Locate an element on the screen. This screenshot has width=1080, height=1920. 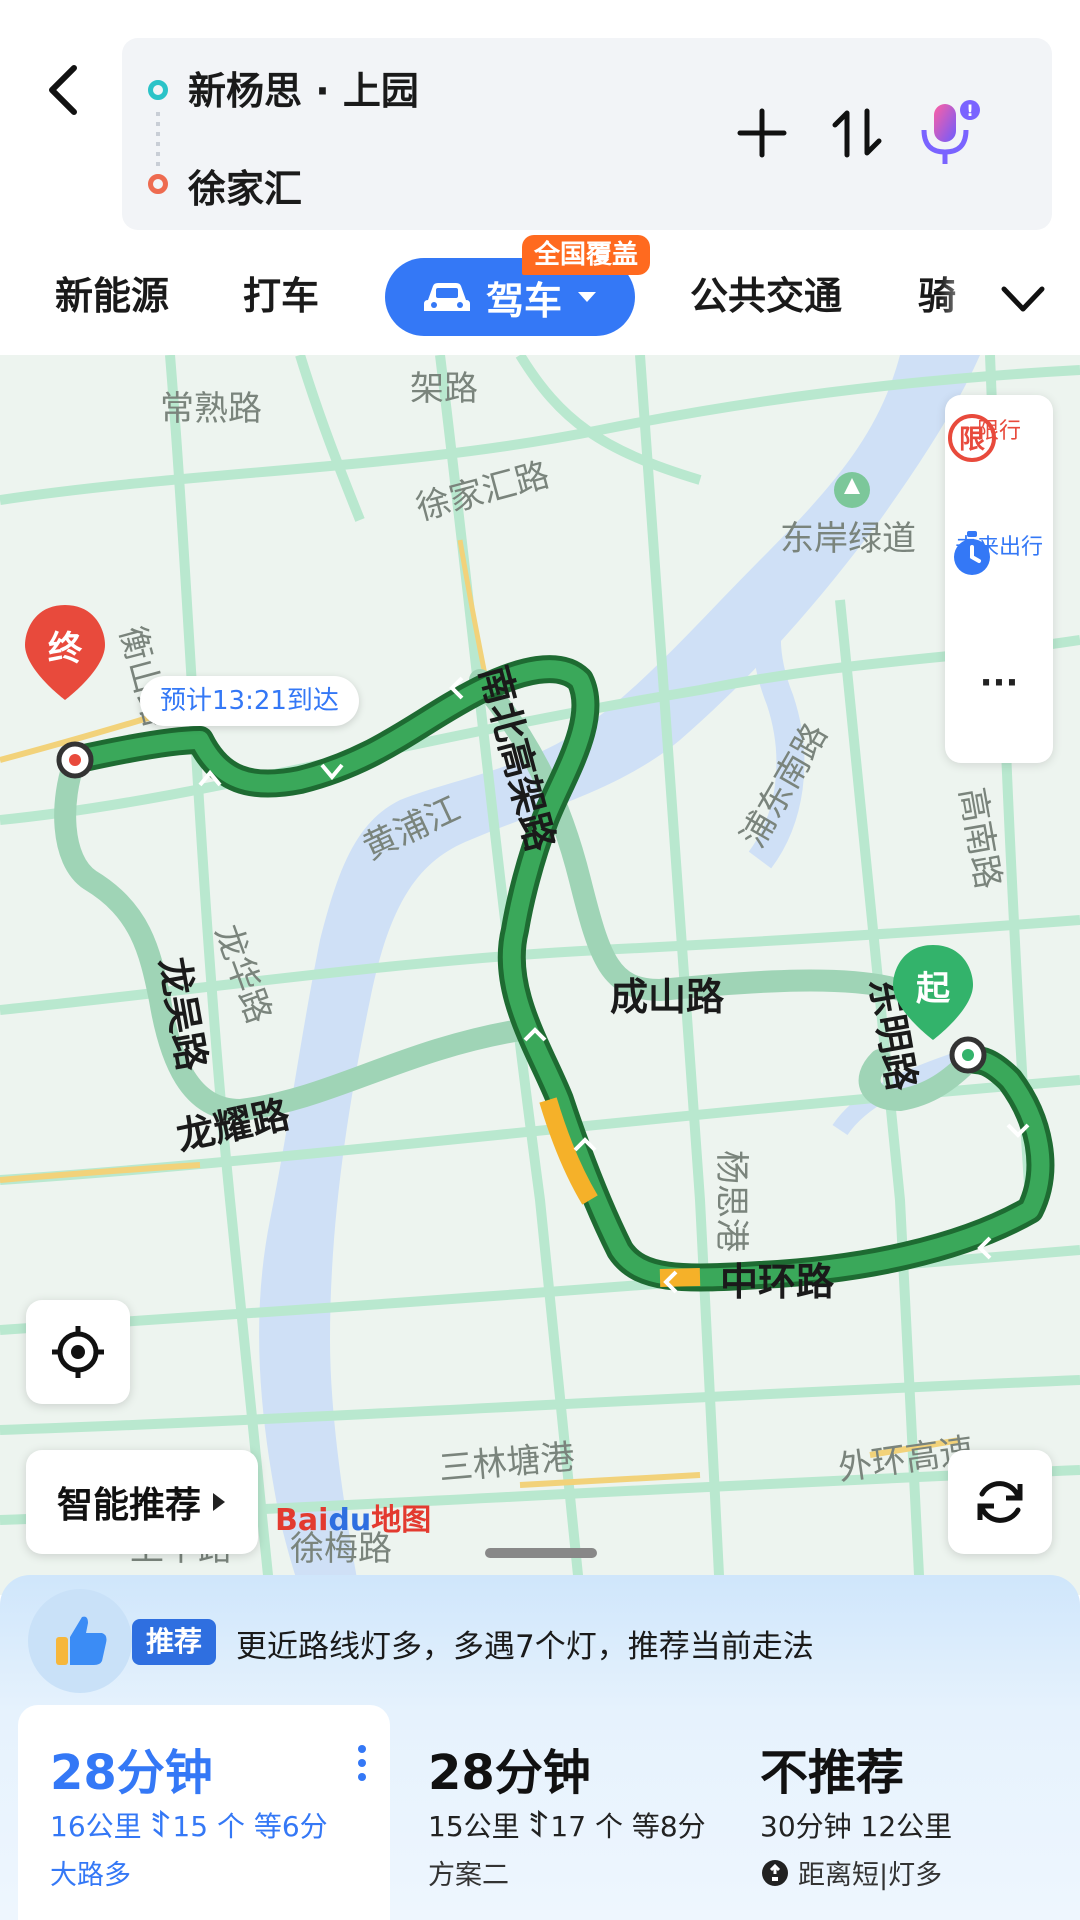
voice-mic-icon: ! is located at coordinates (947, 133).